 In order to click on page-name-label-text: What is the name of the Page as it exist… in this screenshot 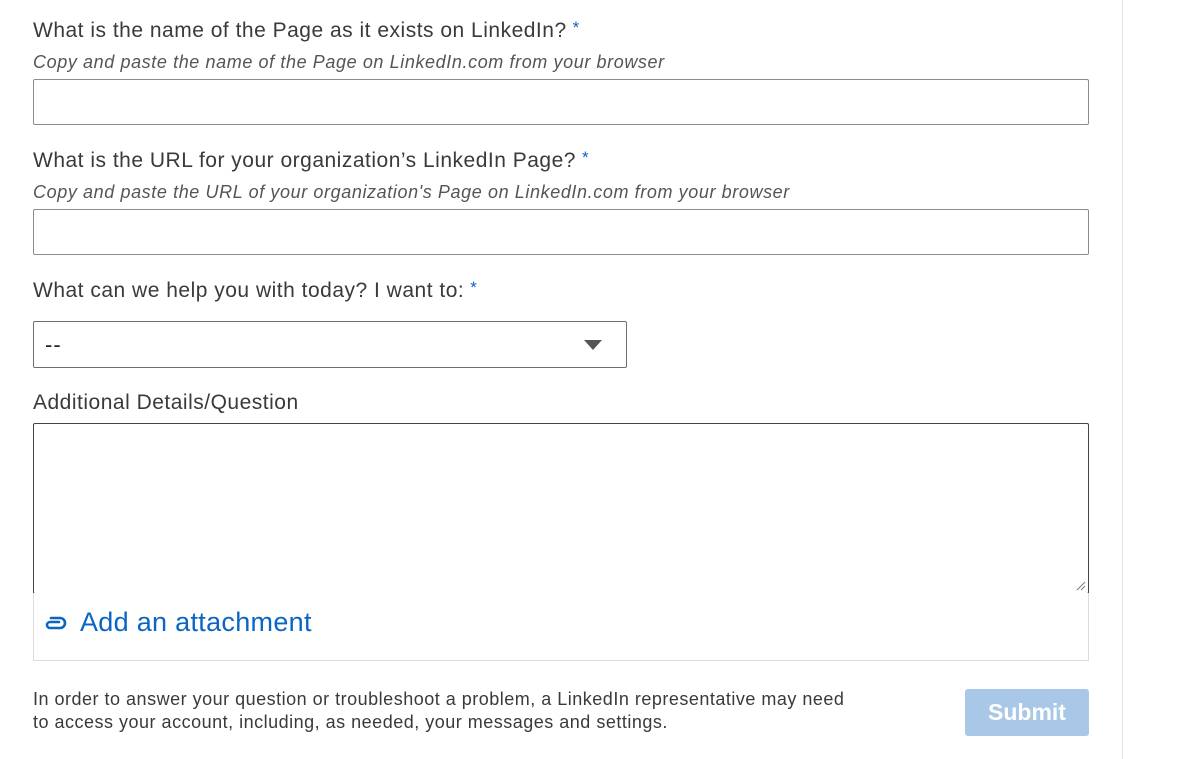, I will do `click(300, 30)`.